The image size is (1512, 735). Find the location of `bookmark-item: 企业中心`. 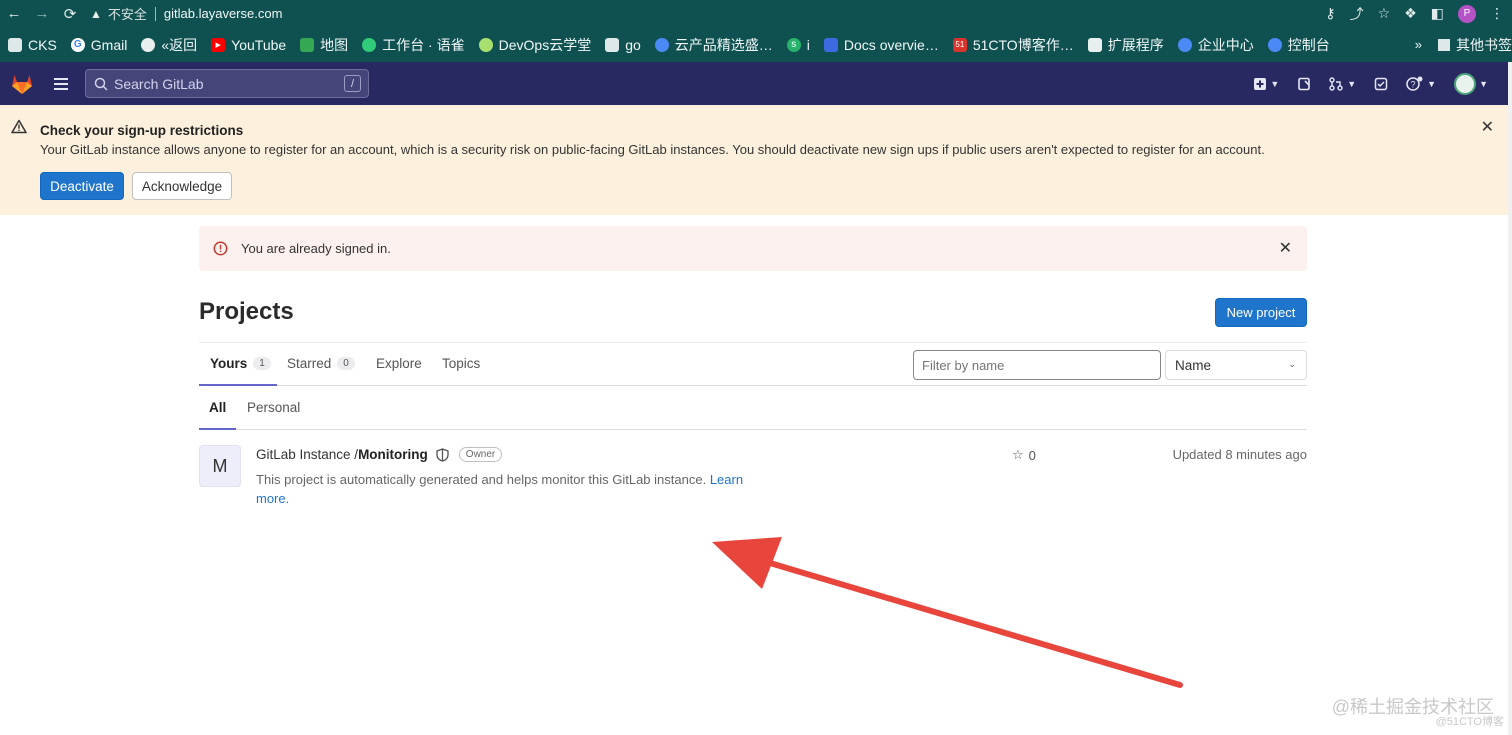

bookmark-item: 企业中心 is located at coordinates (1215, 45).